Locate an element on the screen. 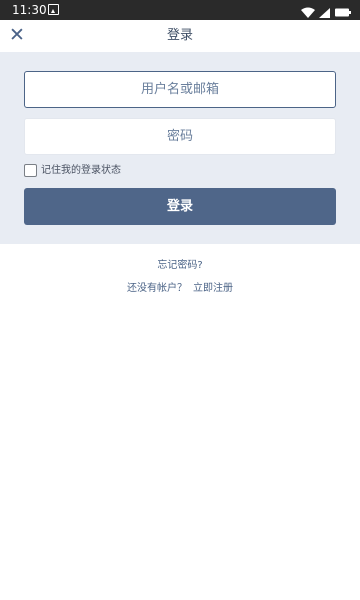 The height and width of the screenshot is (600, 360). status-bar: 11:30 is located at coordinates (180, 10).